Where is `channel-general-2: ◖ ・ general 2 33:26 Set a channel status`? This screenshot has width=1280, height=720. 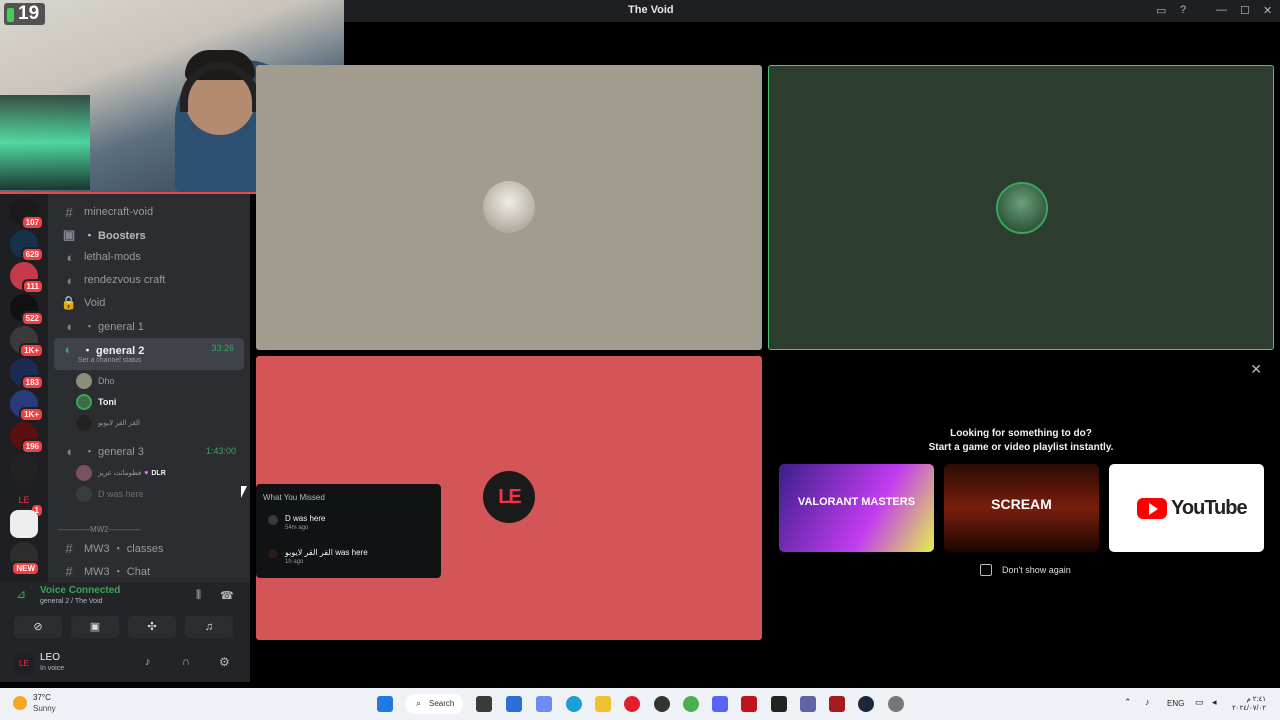 channel-general-2: ◖ ・ general 2 33:26 Set a channel status is located at coordinates (149, 354).